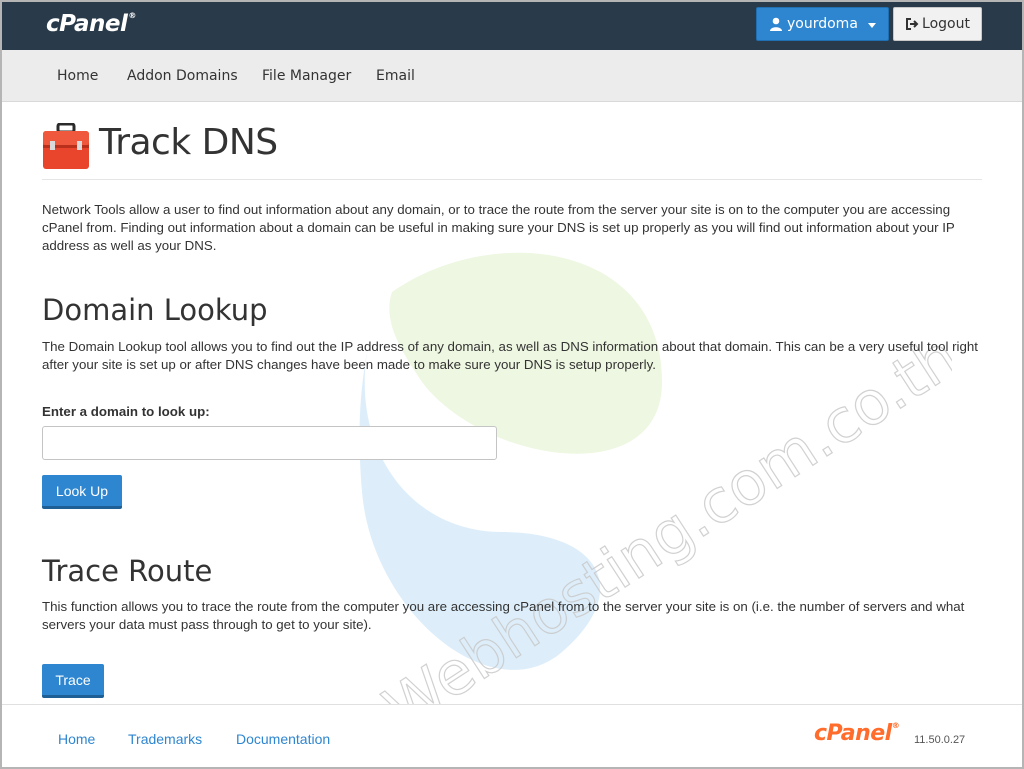 Image resolution: width=1024 pixels, height=769 pixels. I want to click on footer-link-trademarks: Trademarks, so click(165, 739).